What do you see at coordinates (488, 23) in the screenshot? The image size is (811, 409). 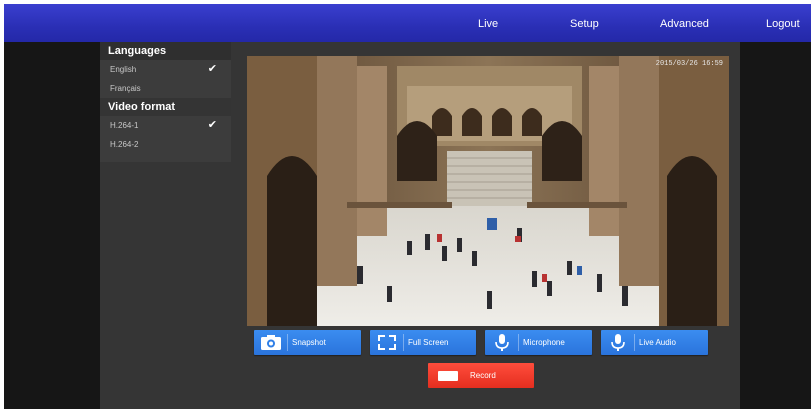 I see `nav-live: Live` at bounding box center [488, 23].